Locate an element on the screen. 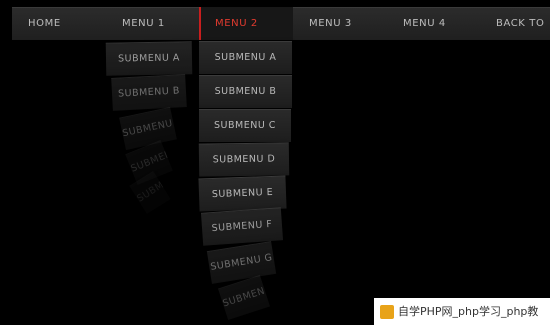 The height and width of the screenshot is (325, 550). watermark-logo-icon is located at coordinates (387, 312).